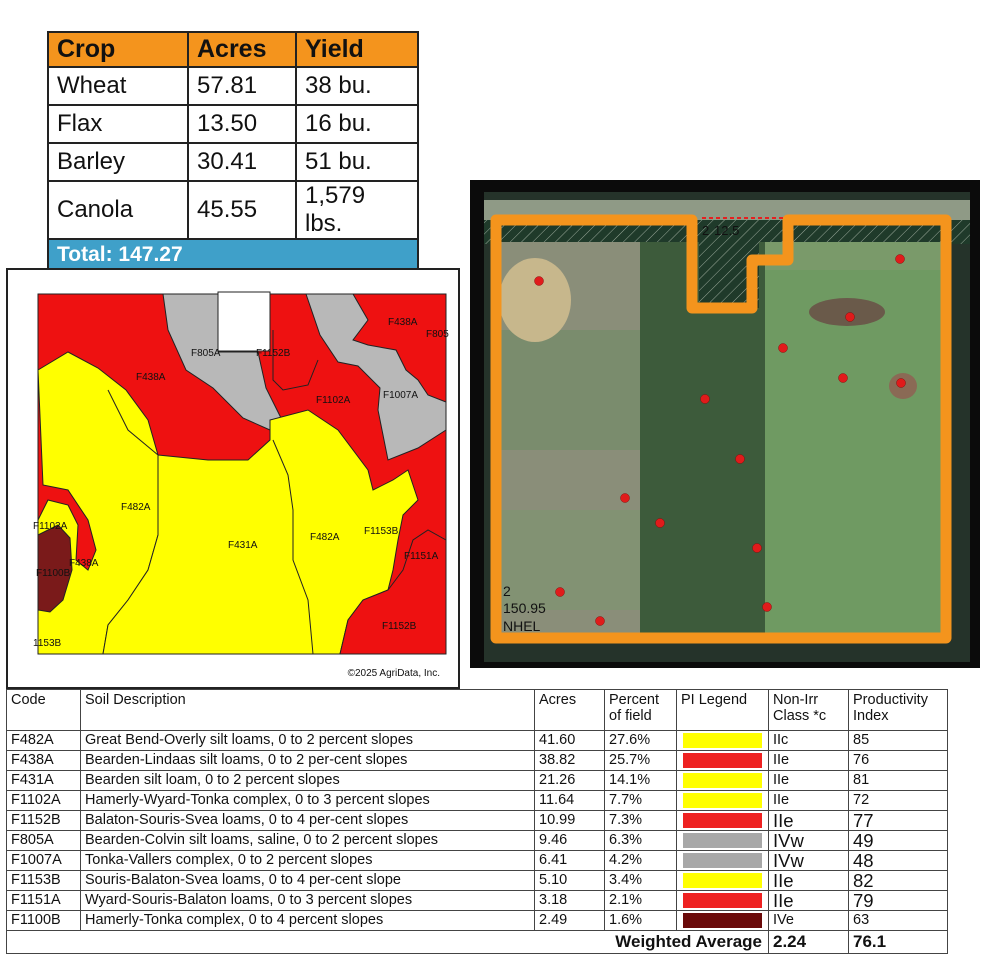 The image size is (1000, 973). Describe the element at coordinates (43, 880) in the screenshot. I see `soil-code: F1153B` at that location.